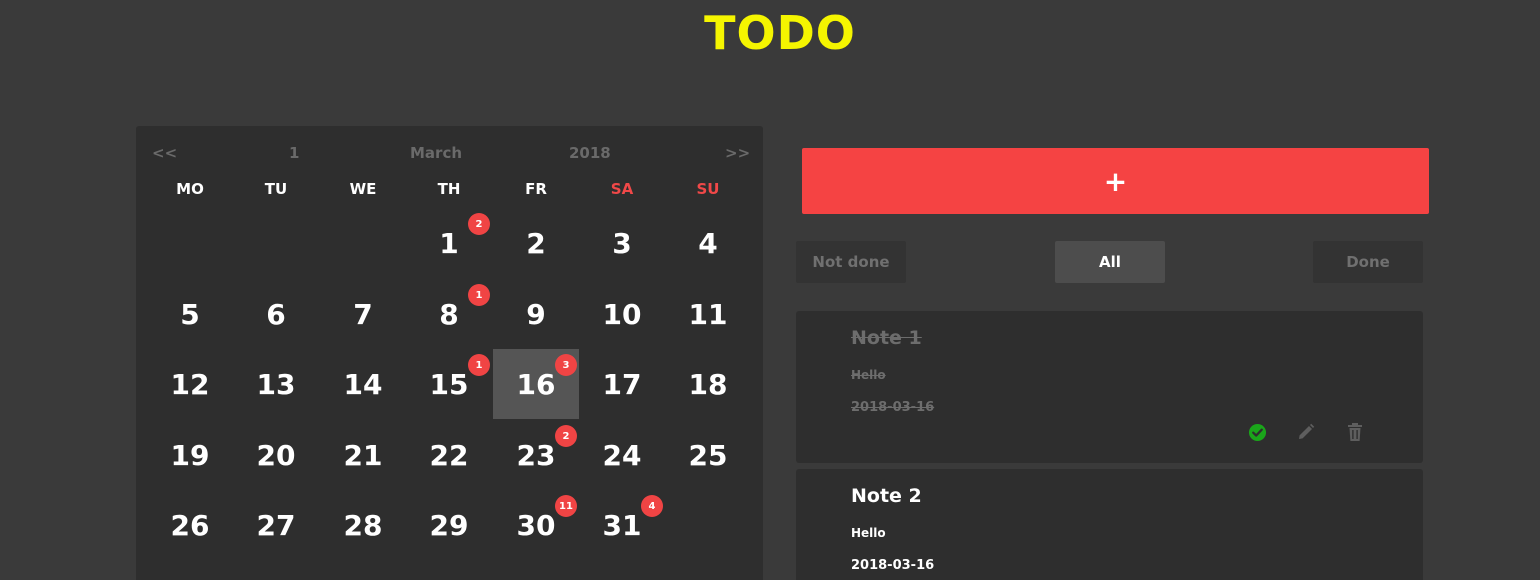 The image size is (1540, 580). I want to click on calendar-day: 25, so click(708, 455).